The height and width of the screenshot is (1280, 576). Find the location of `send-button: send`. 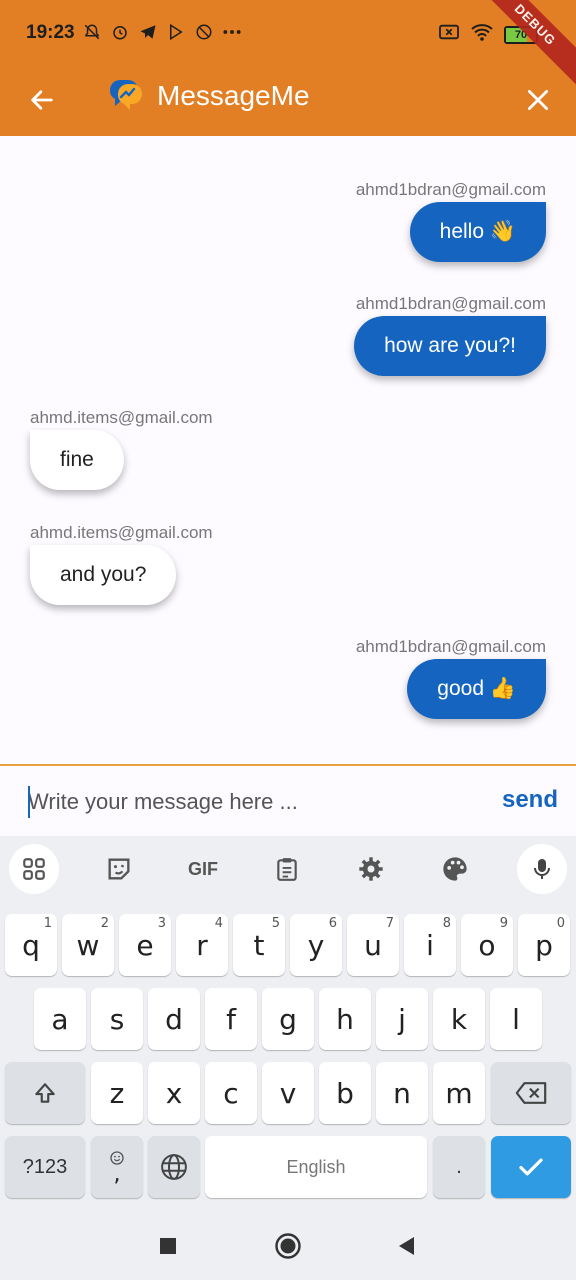

send-button: send is located at coordinates (530, 800).